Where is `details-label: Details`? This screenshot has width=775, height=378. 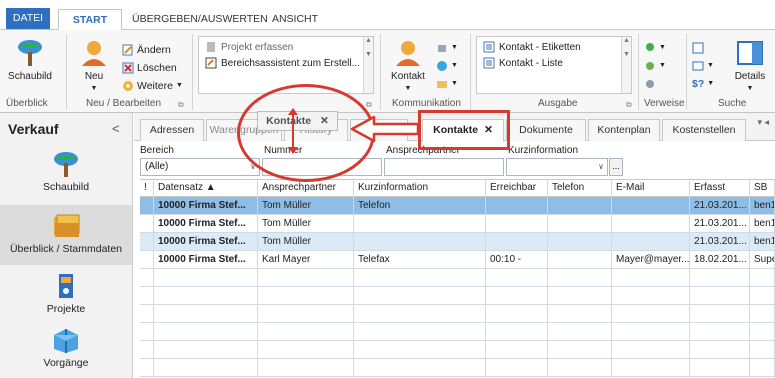 details-label: Details is located at coordinates (750, 76).